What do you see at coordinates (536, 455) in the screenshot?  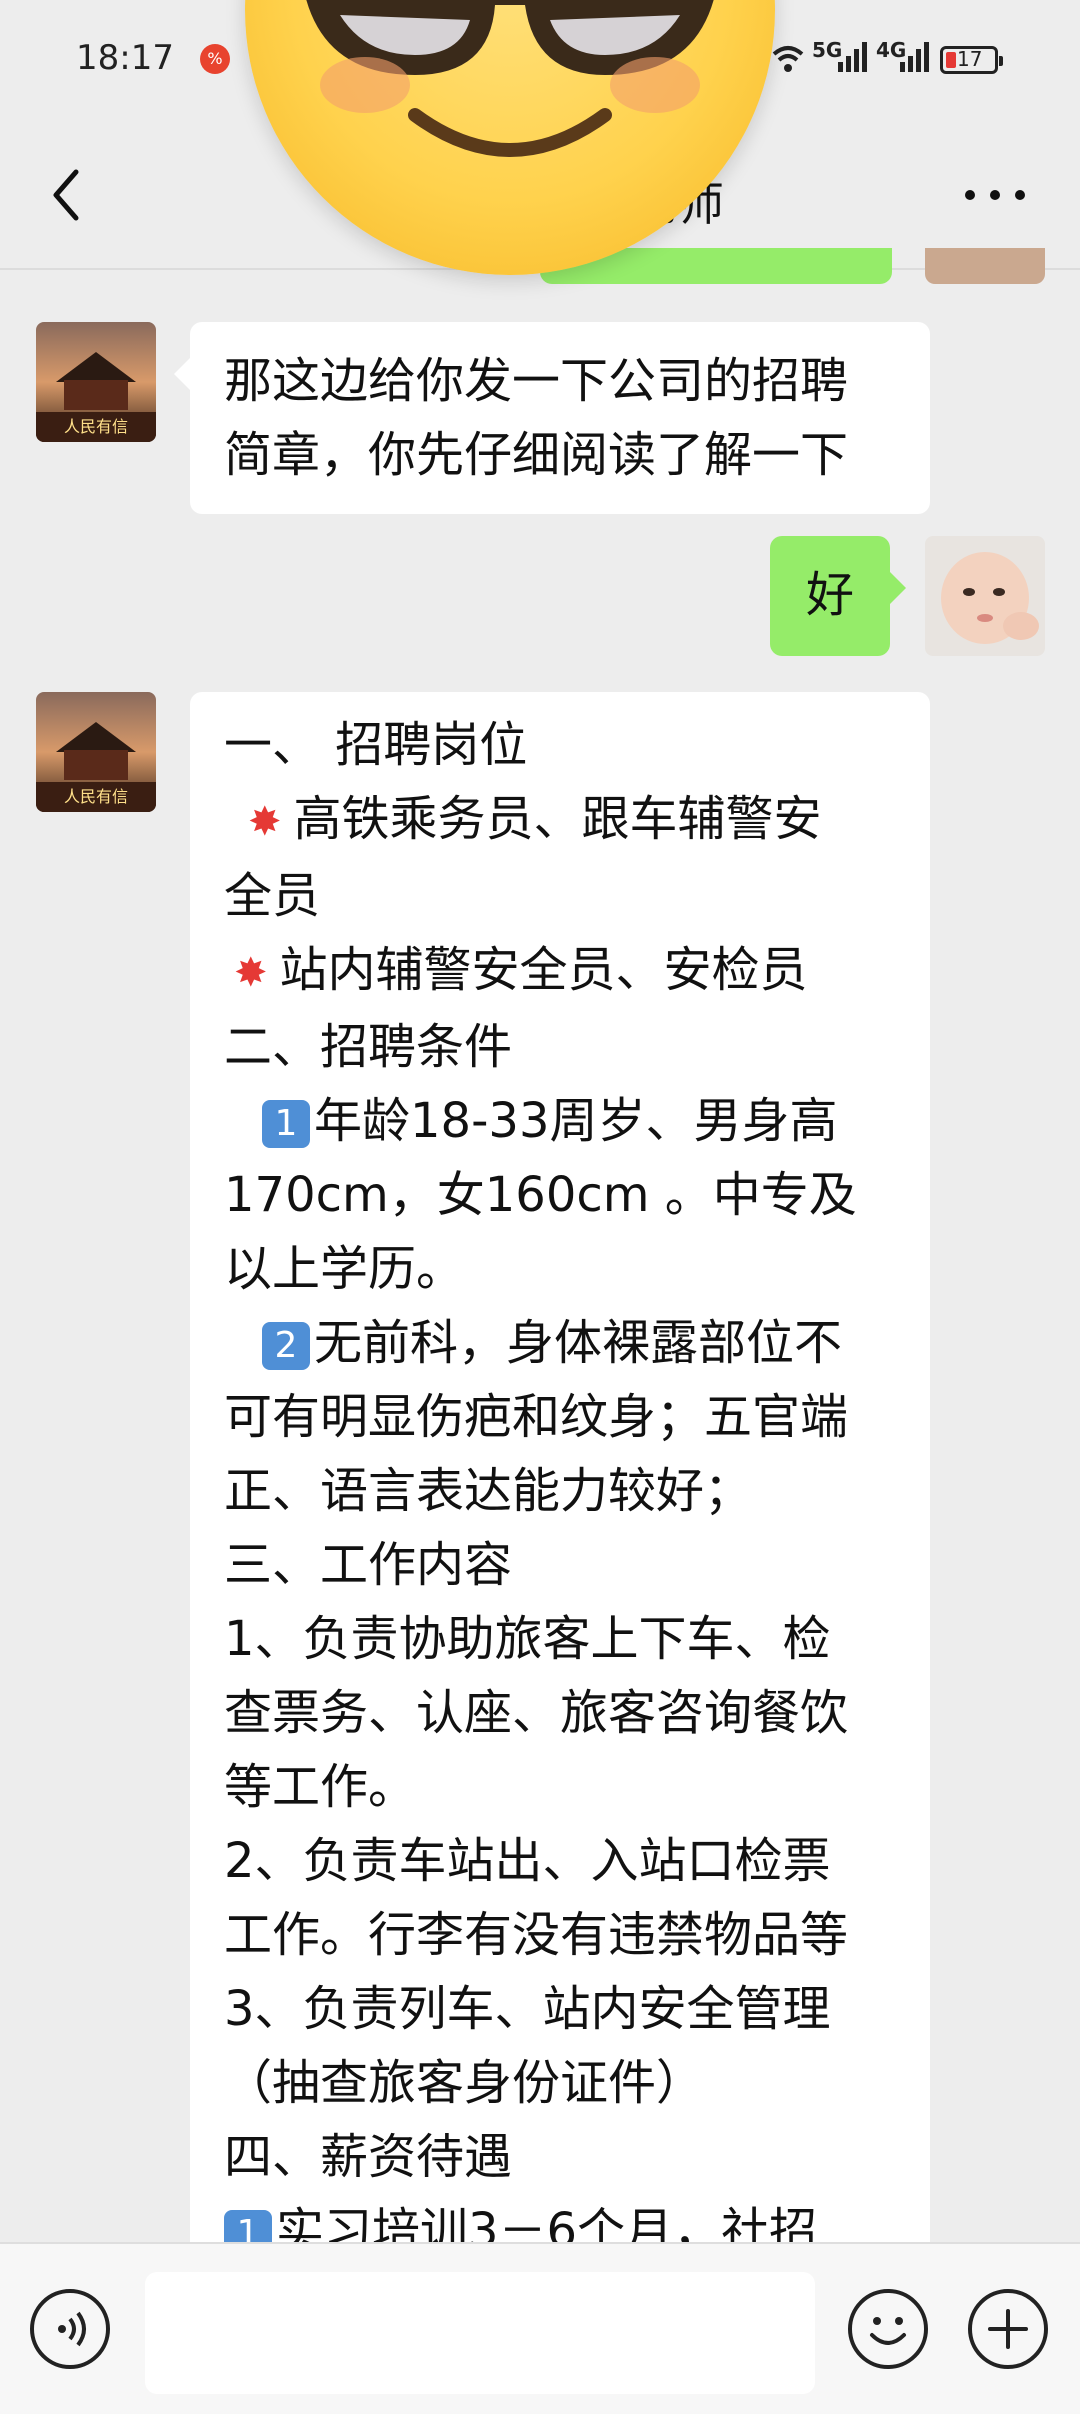 I see `message-text: 简章，你先仔细阅读了解一下` at bounding box center [536, 455].